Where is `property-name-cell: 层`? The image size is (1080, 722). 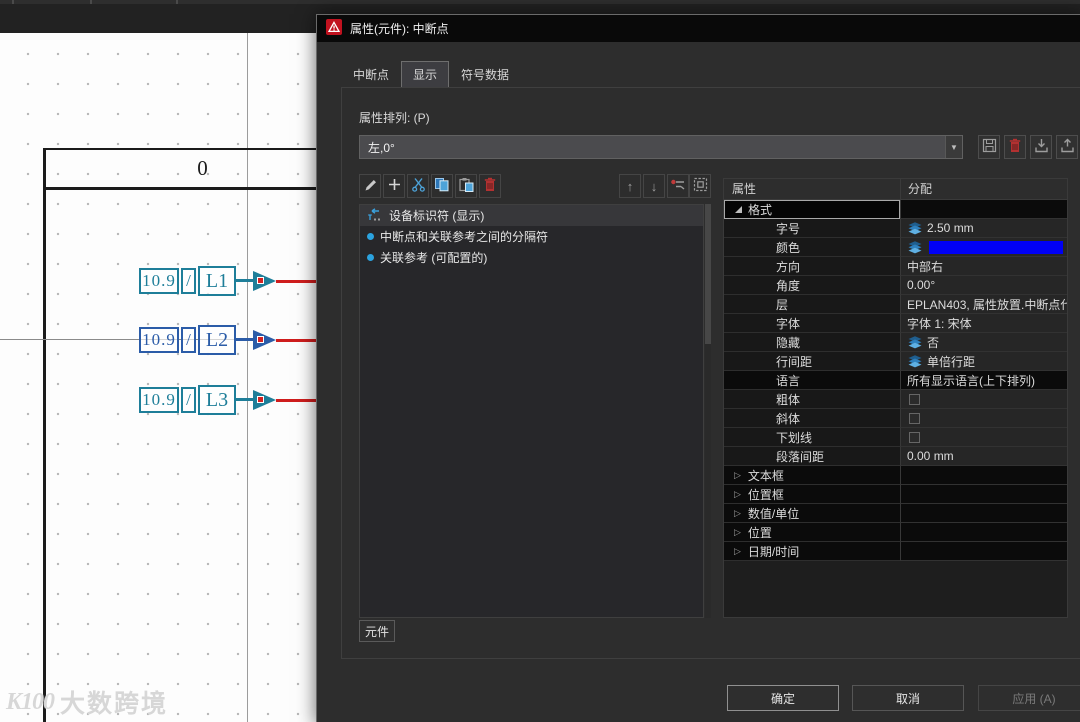 property-name-cell: 层 is located at coordinates (812, 304).